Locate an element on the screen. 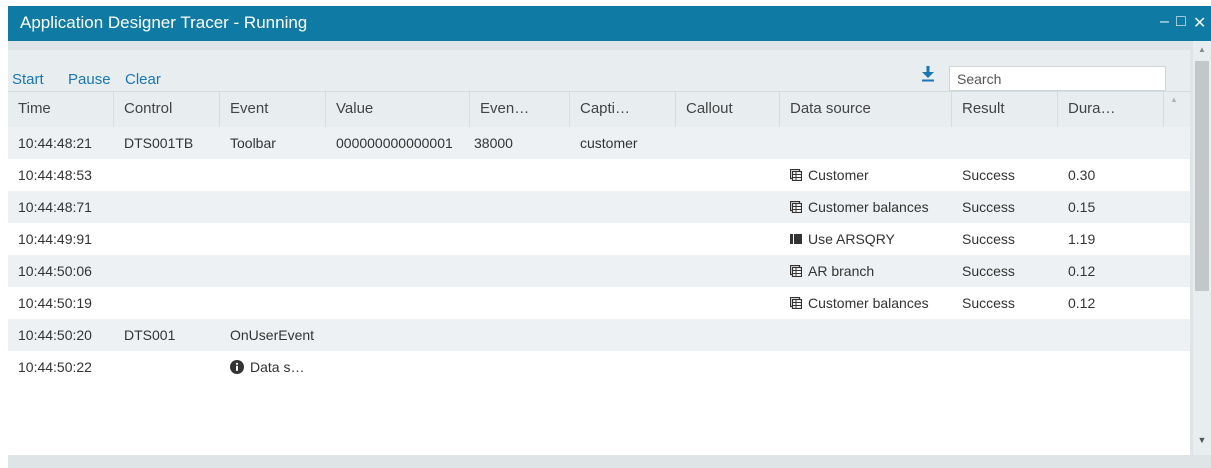 The height and width of the screenshot is (468, 1211). cell-data-source: AR branch is located at coordinates (827, 271).